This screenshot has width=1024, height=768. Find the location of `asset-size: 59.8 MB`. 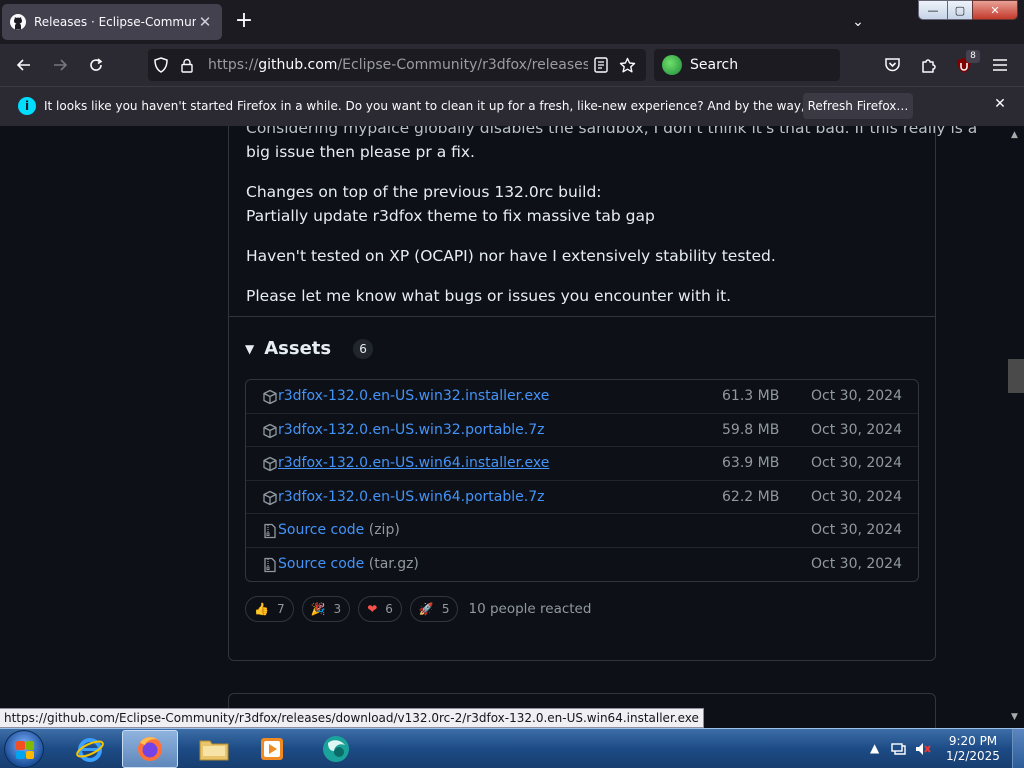

asset-size: 59.8 MB is located at coordinates (751, 429).